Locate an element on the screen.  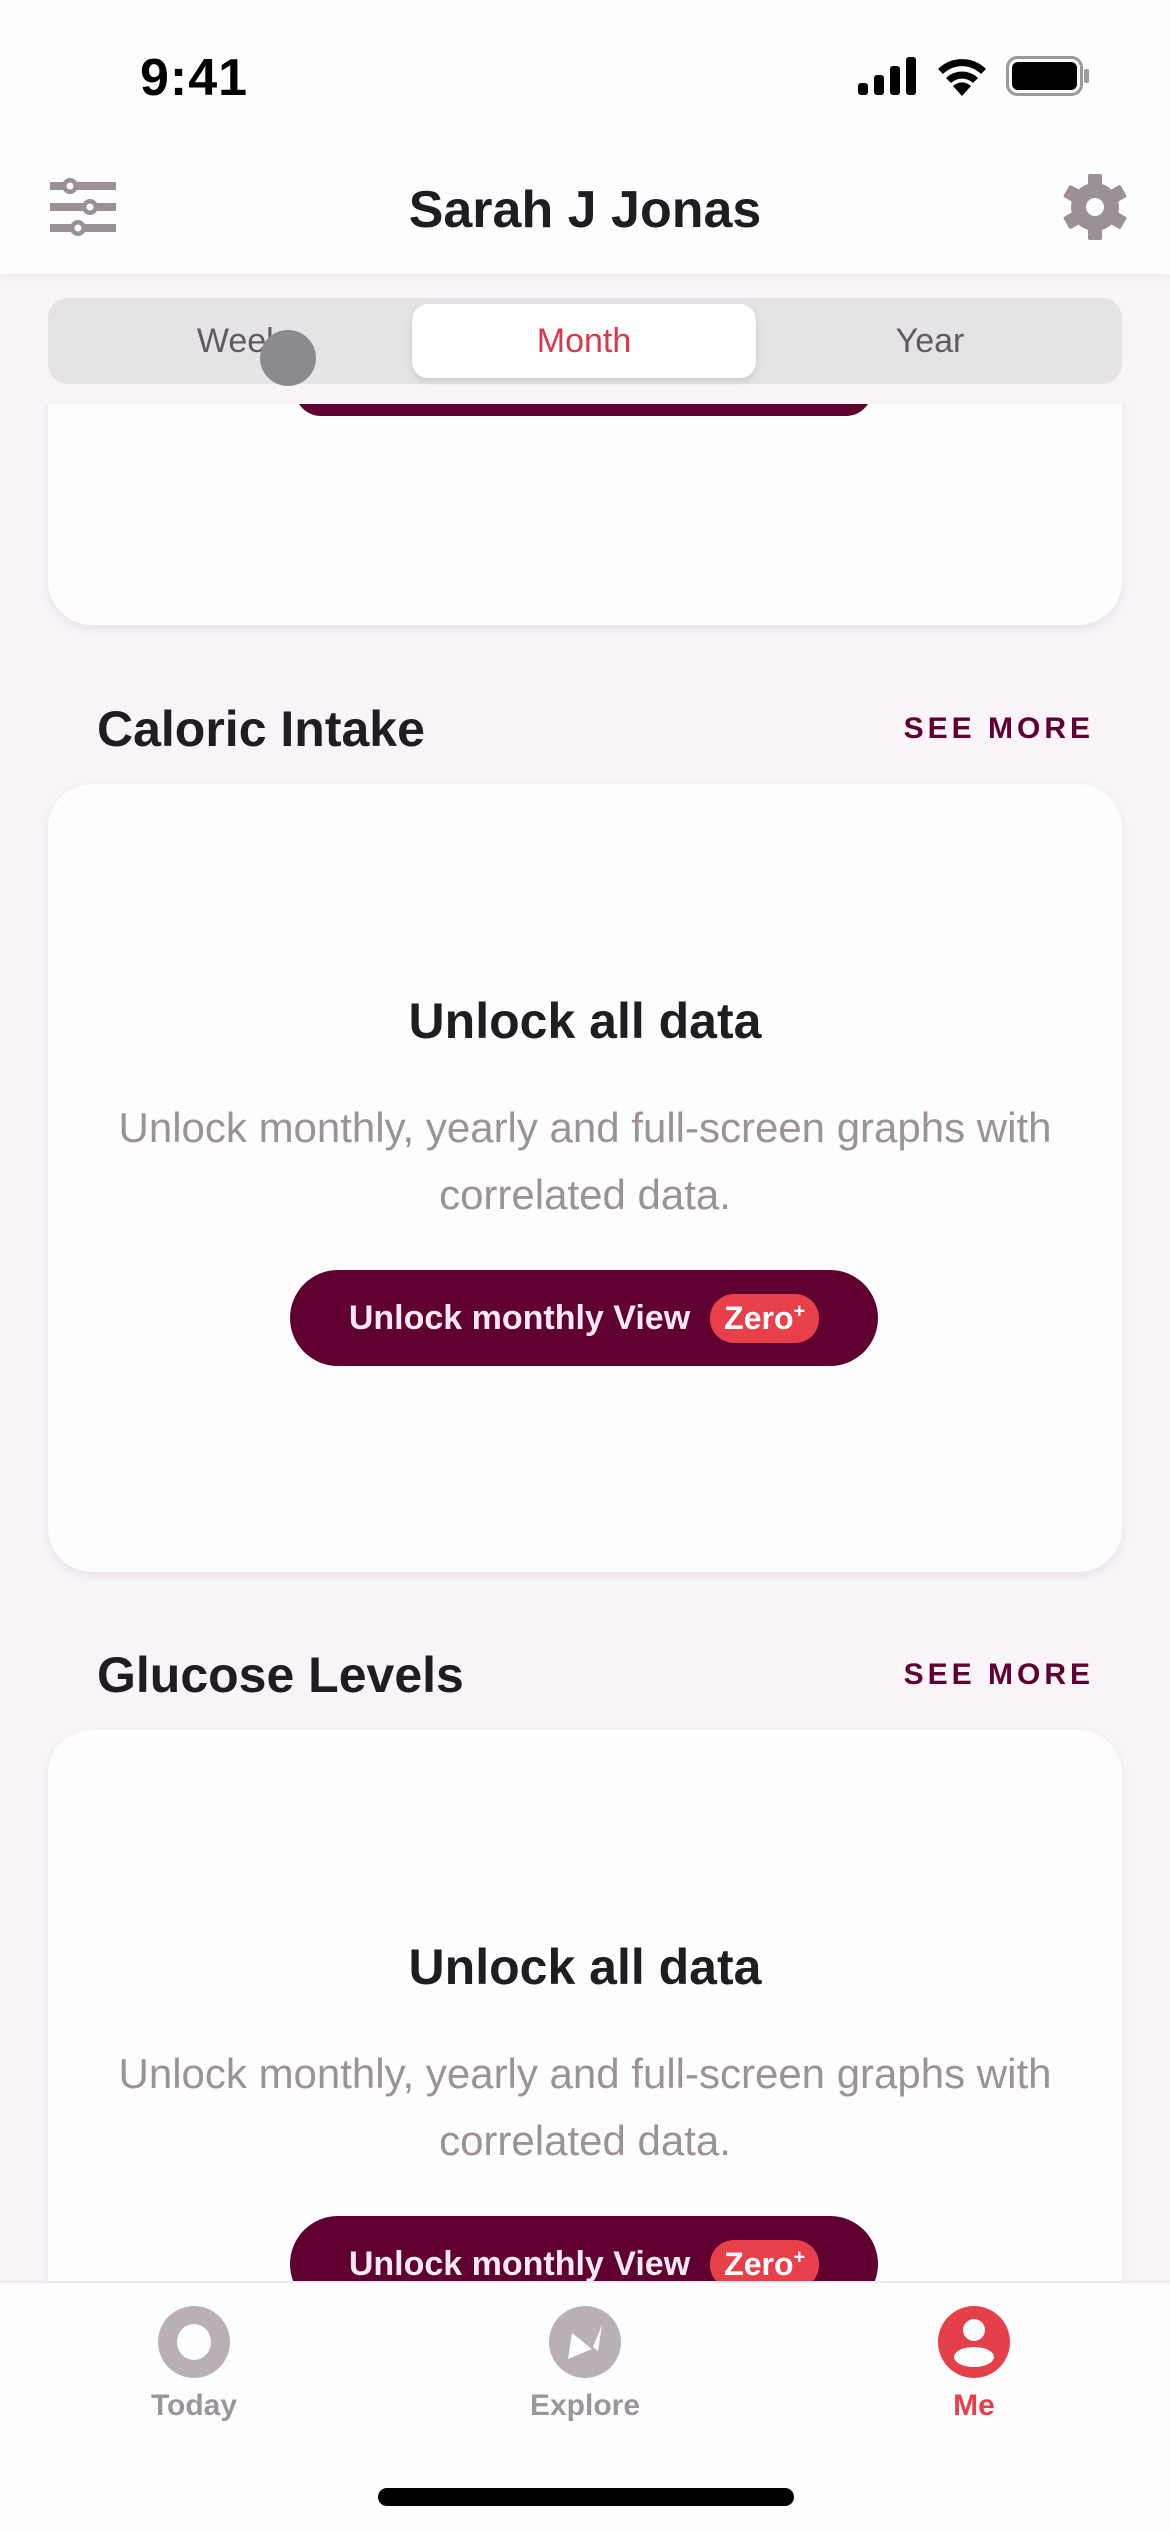
segment-week: Week is located at coordinates (240, 341).